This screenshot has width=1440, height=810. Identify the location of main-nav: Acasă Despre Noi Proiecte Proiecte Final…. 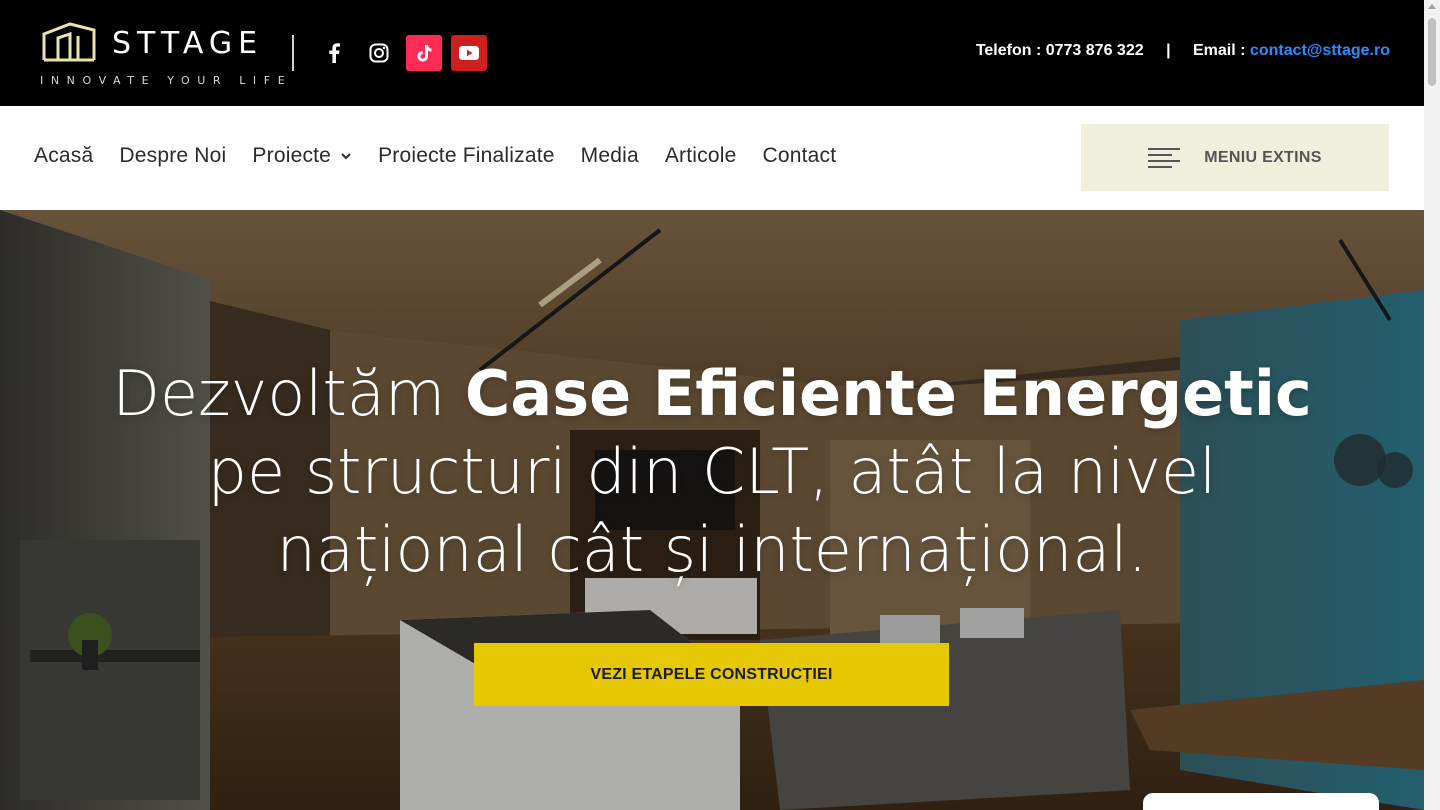
(712, 158).